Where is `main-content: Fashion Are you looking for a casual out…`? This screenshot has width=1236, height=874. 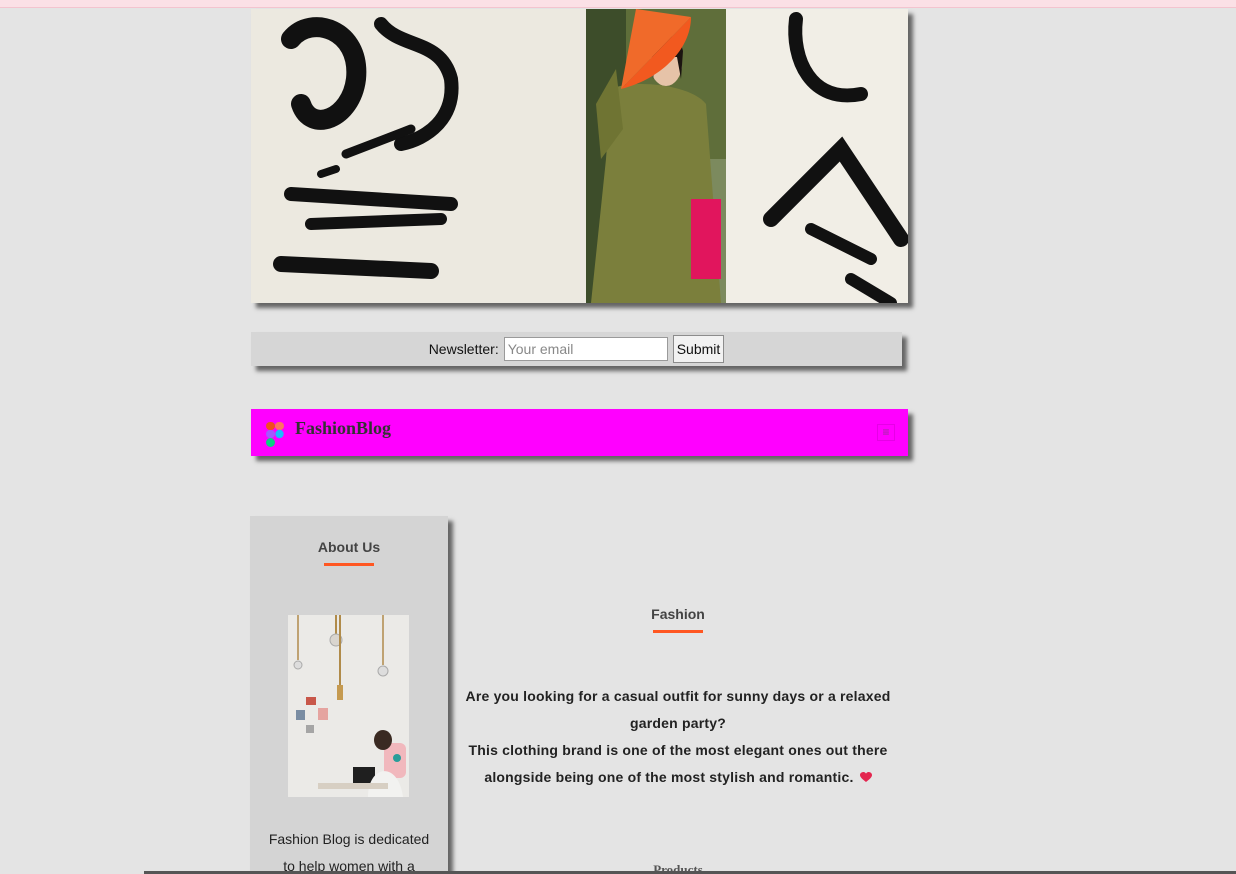
main-content: Fashion Are you looking for a casual out… is located at coordinates (678, 695).